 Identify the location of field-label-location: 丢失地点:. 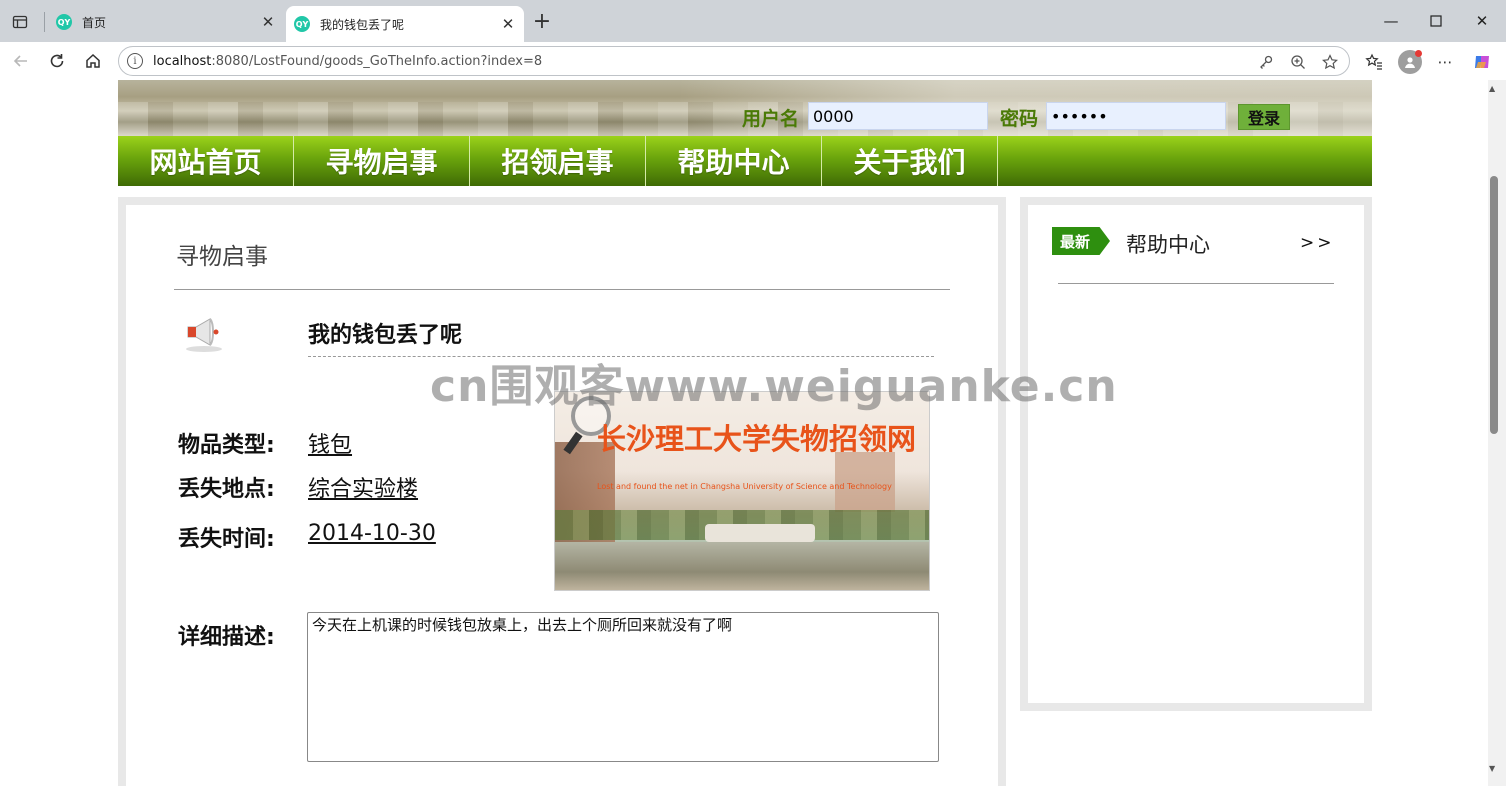
(226, 489).